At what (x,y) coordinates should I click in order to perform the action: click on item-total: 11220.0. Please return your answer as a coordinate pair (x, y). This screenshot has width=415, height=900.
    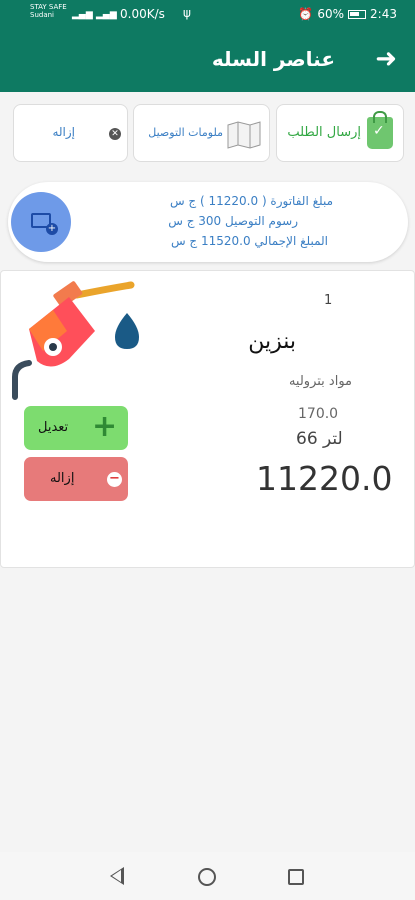
    Looking at the image, I should click on (324, 478).